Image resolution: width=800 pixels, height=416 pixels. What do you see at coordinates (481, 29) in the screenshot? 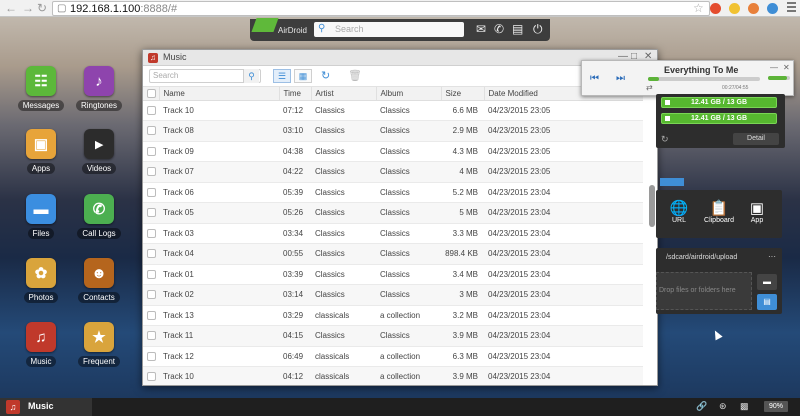
I see `mail-icon: ✉` at bounding box center [481, 29].